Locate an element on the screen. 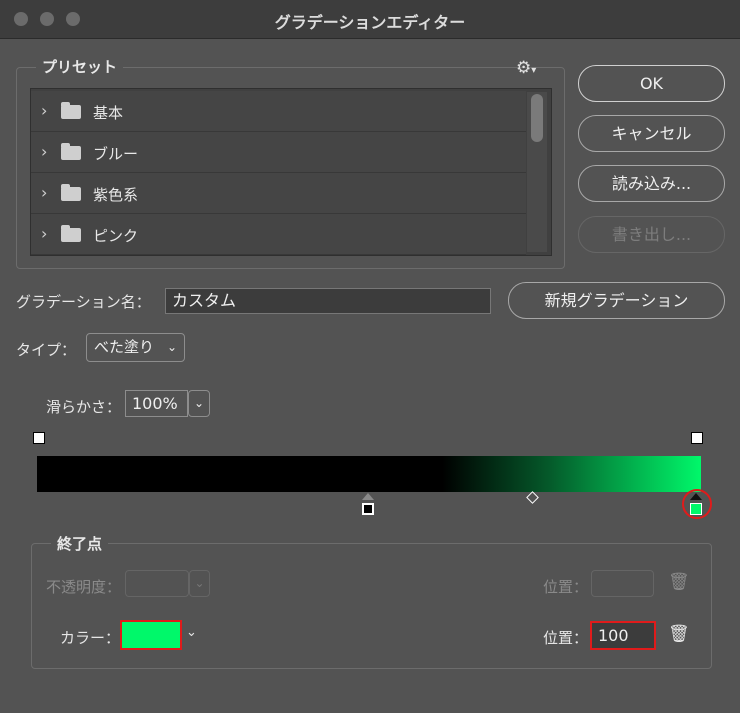 The width and height of the screenshot is (740, 713). window-title: グラデーションエディター is located at coordinates (370, 22).